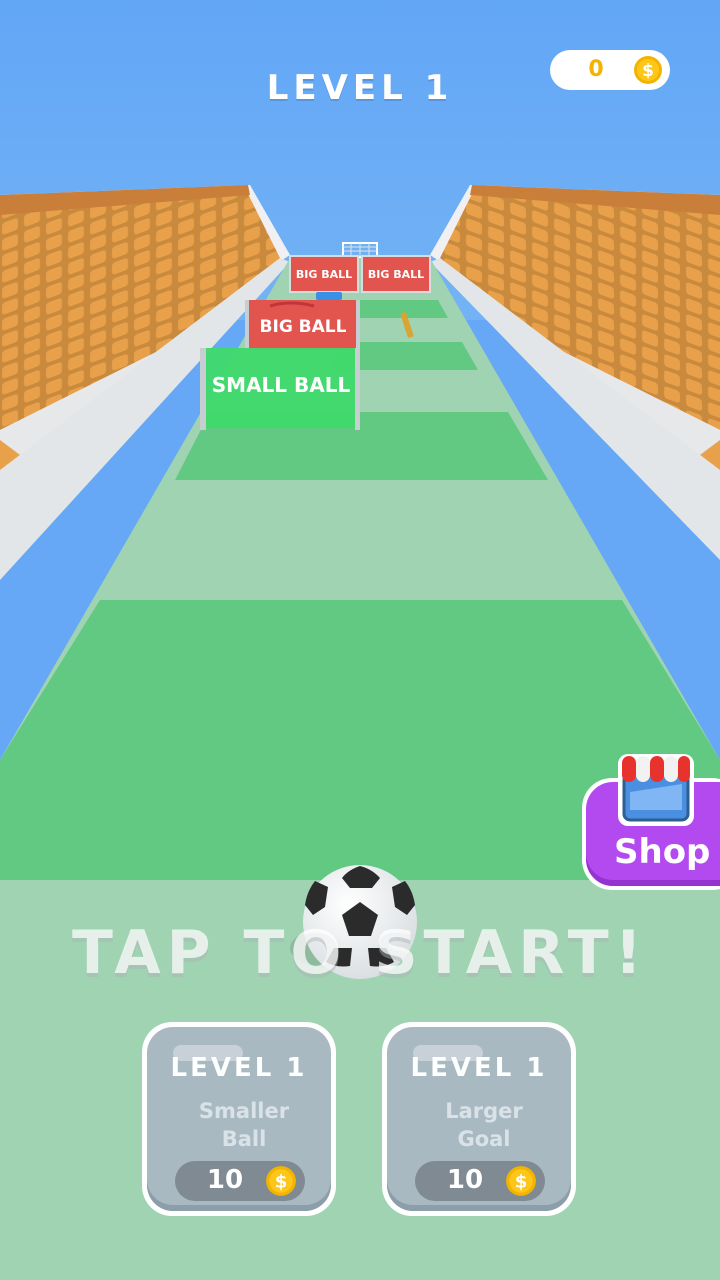 The image size is (720, 1280). I want to click on upgrade-name-line1: Smaller, so click(244, 1111).